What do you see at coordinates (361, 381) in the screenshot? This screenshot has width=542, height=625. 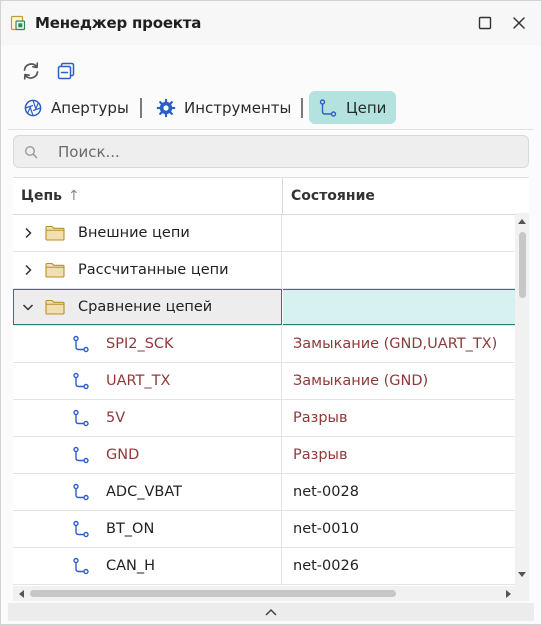 I see `net-state: Замыкание (GND)` at bounding box center [361, 381].